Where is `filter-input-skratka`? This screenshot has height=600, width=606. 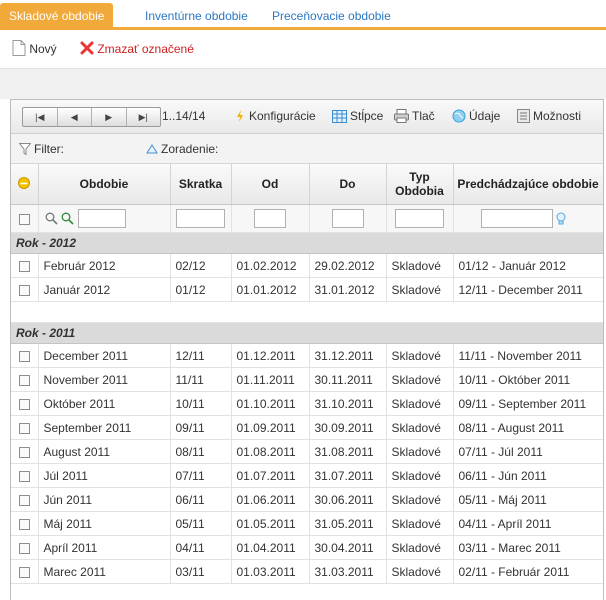
filter-input-skratka is located at coordinates (200, 218).